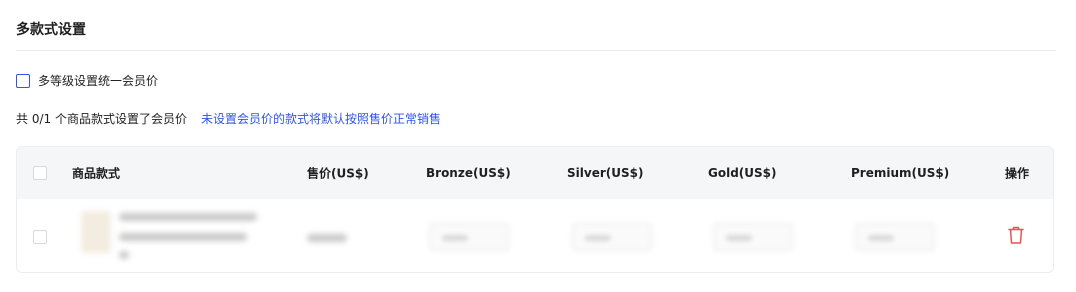 The height and width of the screenshot is (292, 1076). I want to click on unified-price-label: 多等级设置统一会员价, so click(98, 81).